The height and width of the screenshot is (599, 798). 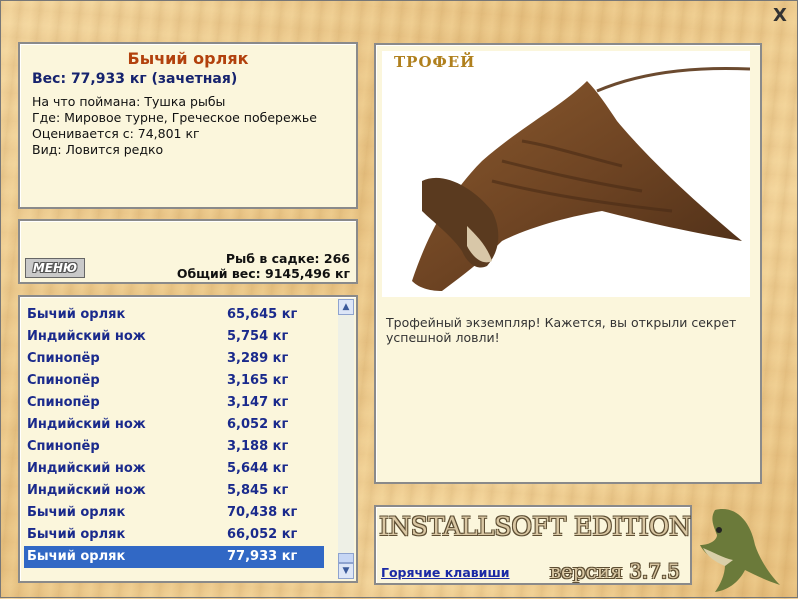 What do you see at coordinates (287, 258) in the screenshot?
I see `fish-count: Рыб в садке: 266` at bounding box center [287, 258].